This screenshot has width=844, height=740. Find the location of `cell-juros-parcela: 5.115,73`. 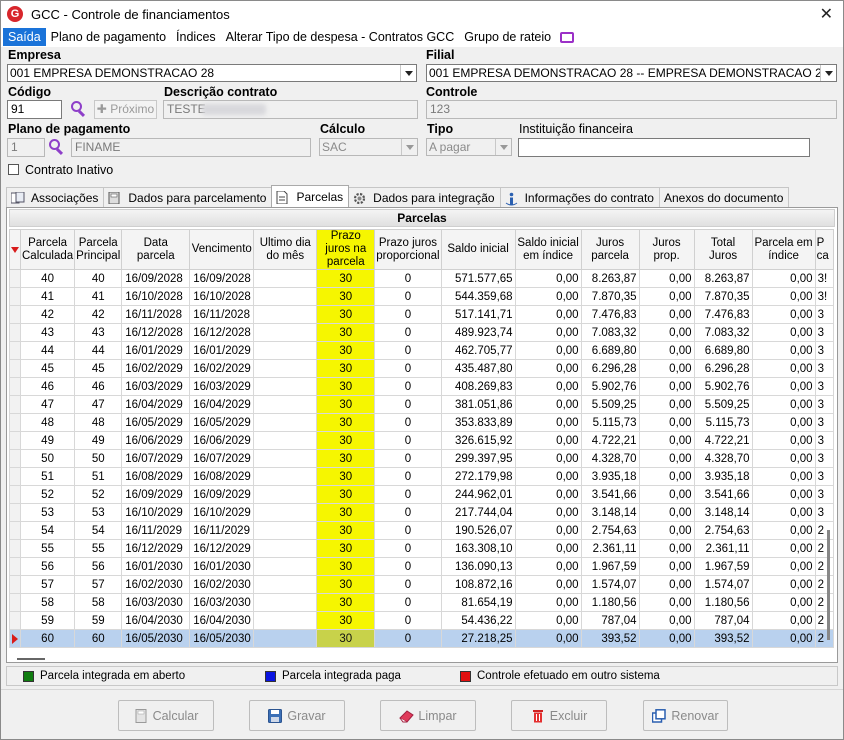

cell-juros-parcela: 5.115,73 is located at coordinates (610, 422).